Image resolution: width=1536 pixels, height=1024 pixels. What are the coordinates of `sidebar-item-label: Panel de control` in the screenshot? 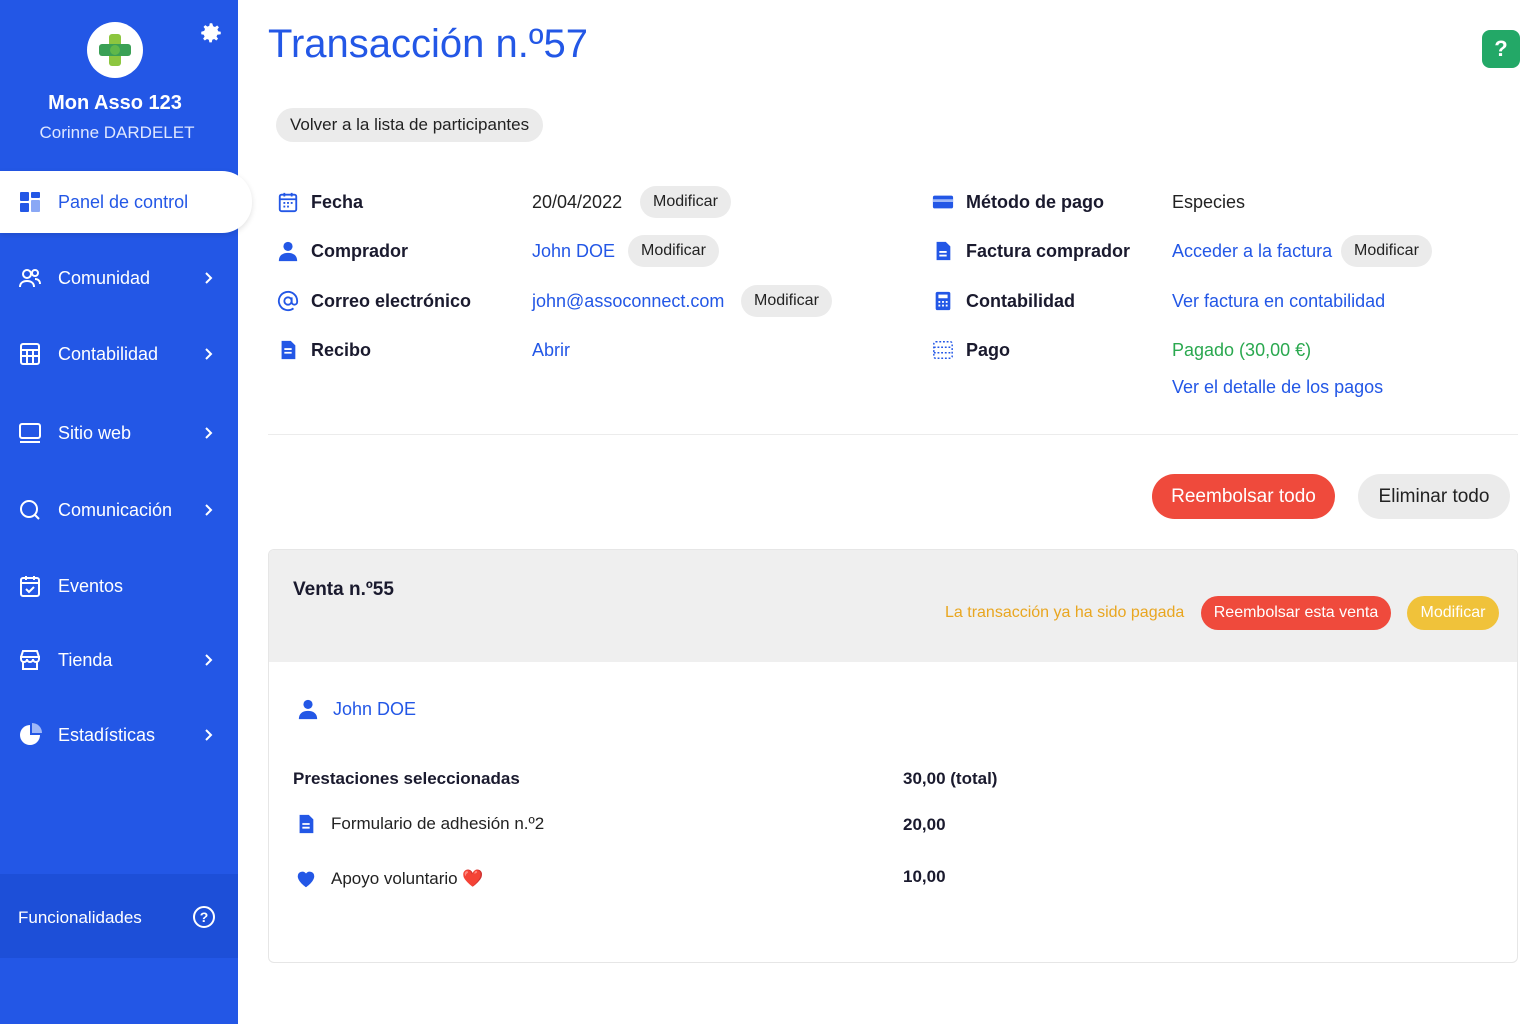 It's located at (123, 201).